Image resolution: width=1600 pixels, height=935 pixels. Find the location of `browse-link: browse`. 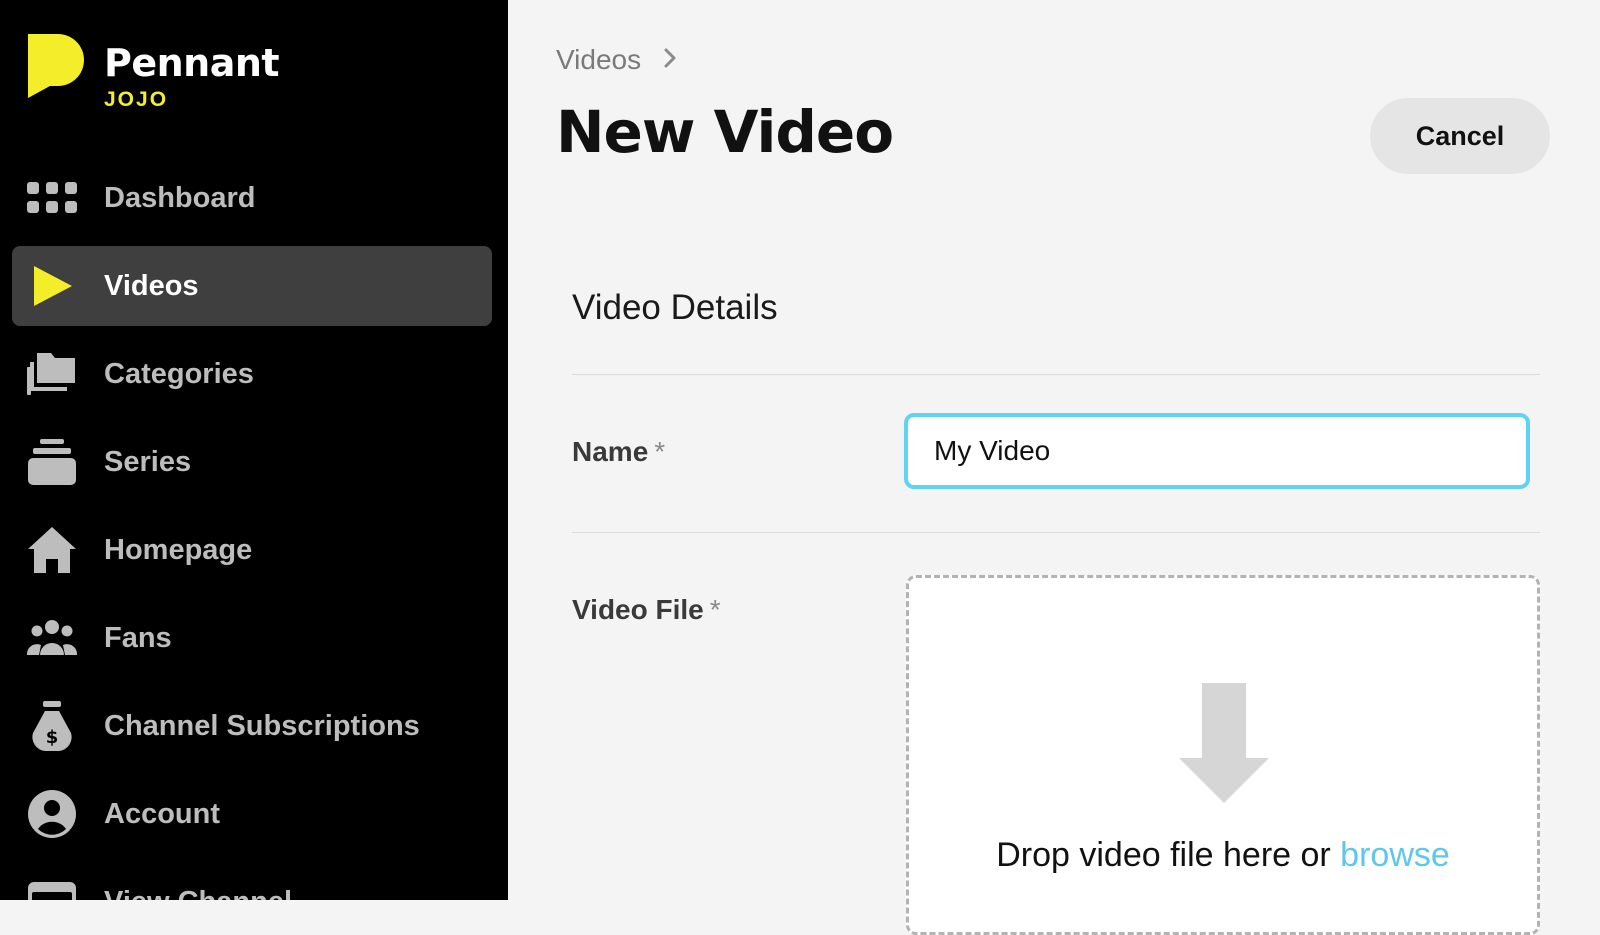

browse-link: browse is located at coordinates (1395, 855).